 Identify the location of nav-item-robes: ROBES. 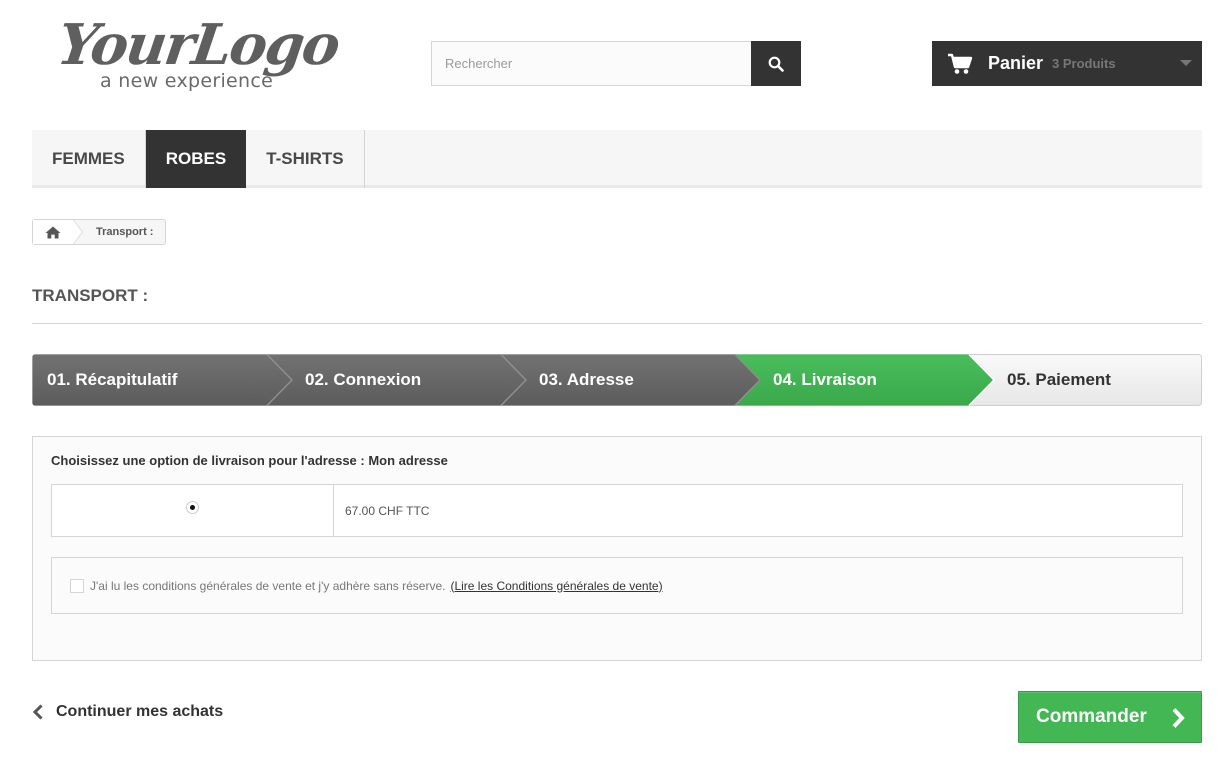
(196, 159).